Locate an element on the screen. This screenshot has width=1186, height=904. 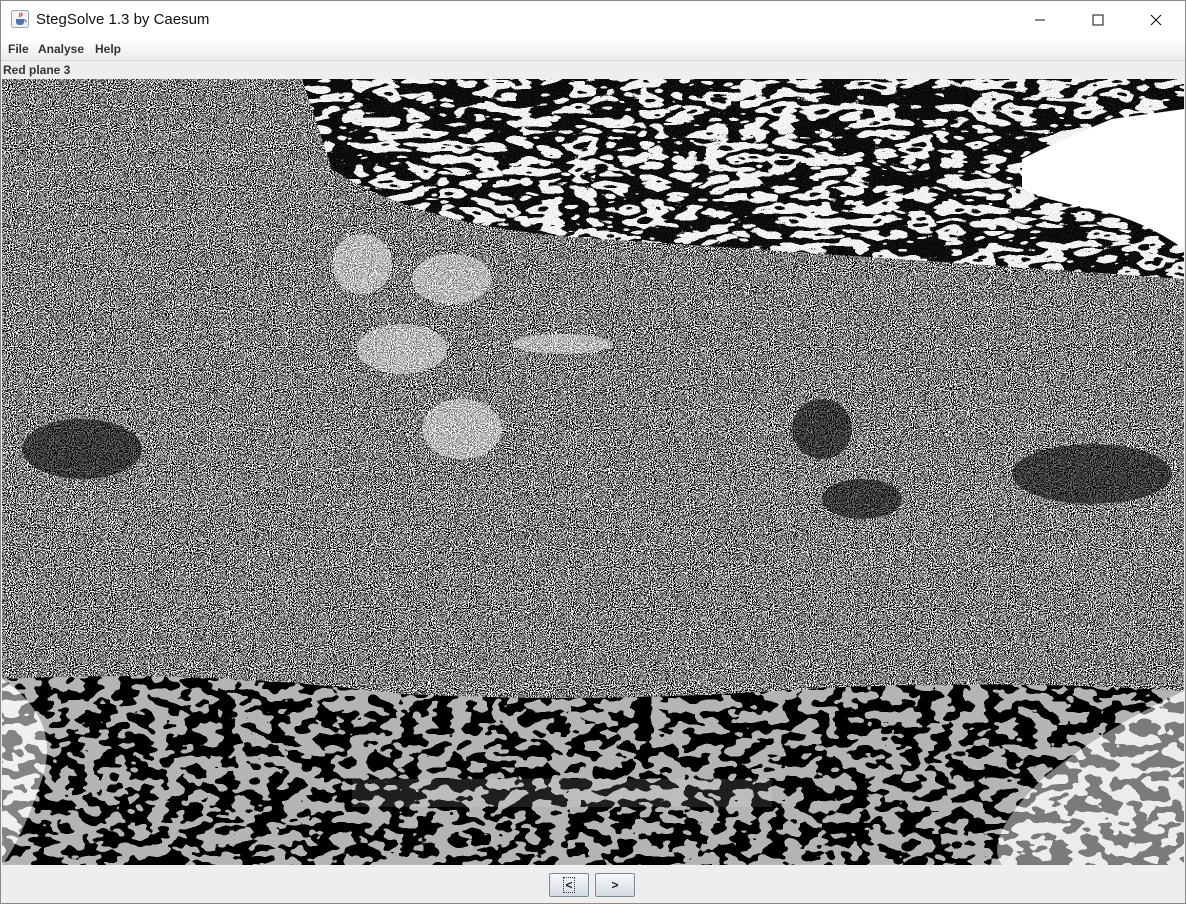
plane-label: Red plane 3 is located at coordinates (37, 70).